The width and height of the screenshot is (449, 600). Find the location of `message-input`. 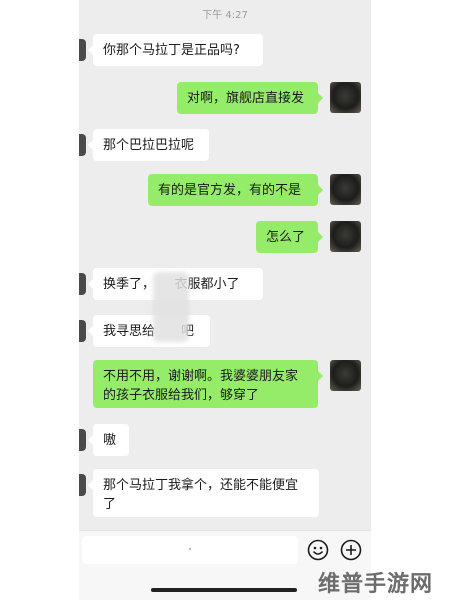

message-input is located at coordinates (190, 550).